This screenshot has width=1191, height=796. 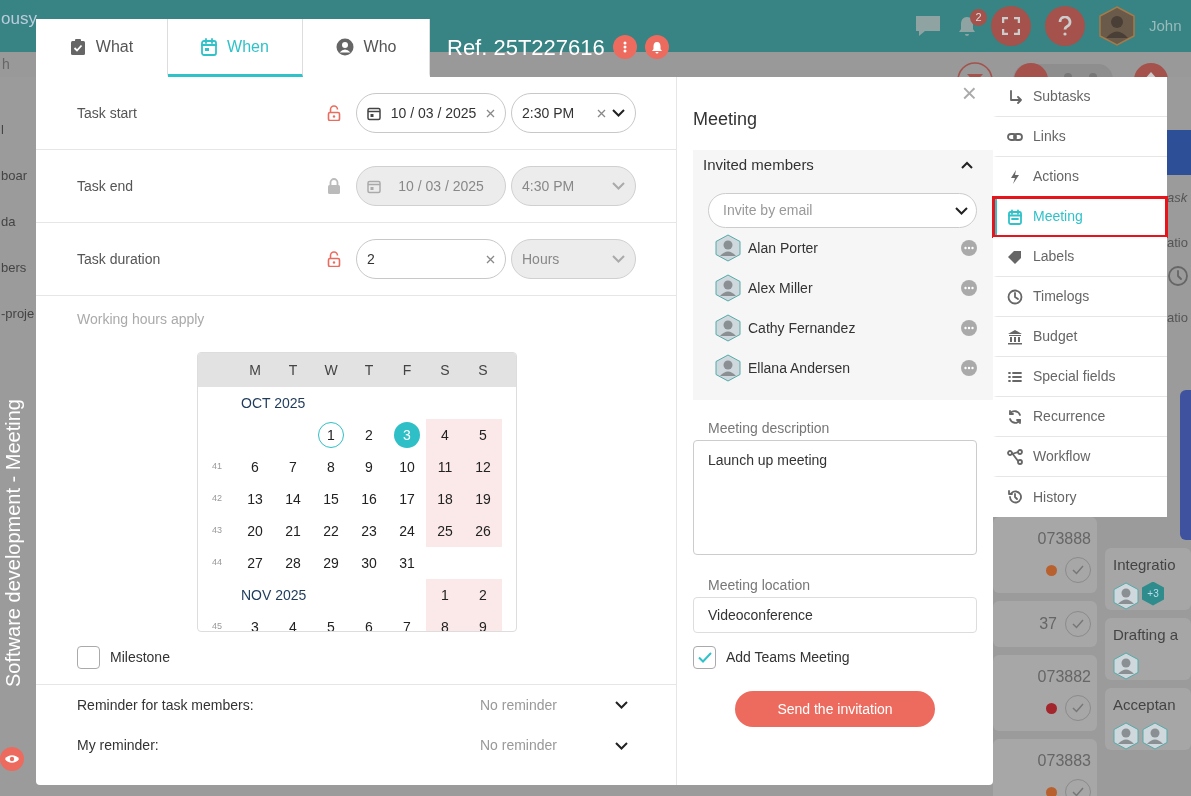 What do you see at coordinates (725, 119) in the screenshot?
I see `panel-title: Meeting` at bounding box center [725, 119].